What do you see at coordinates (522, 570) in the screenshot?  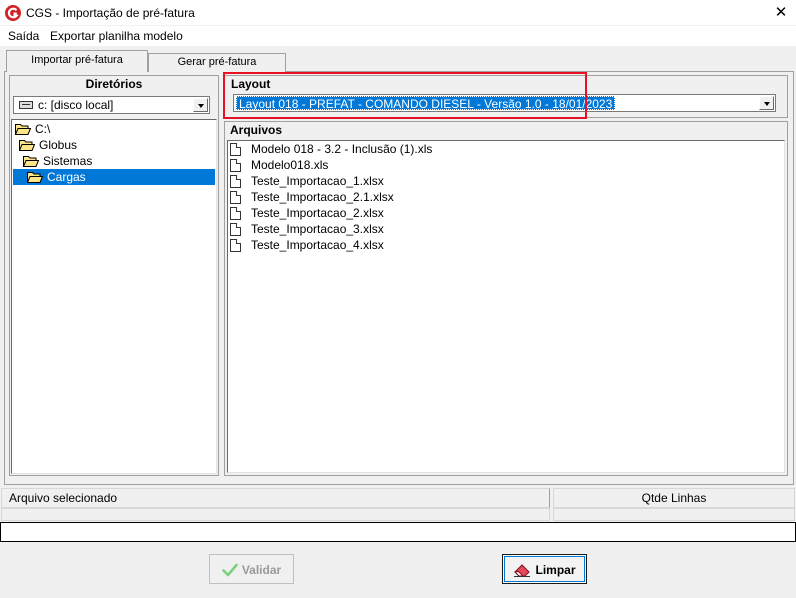 I see `eraser-icon` at bounding box center [522, 570].